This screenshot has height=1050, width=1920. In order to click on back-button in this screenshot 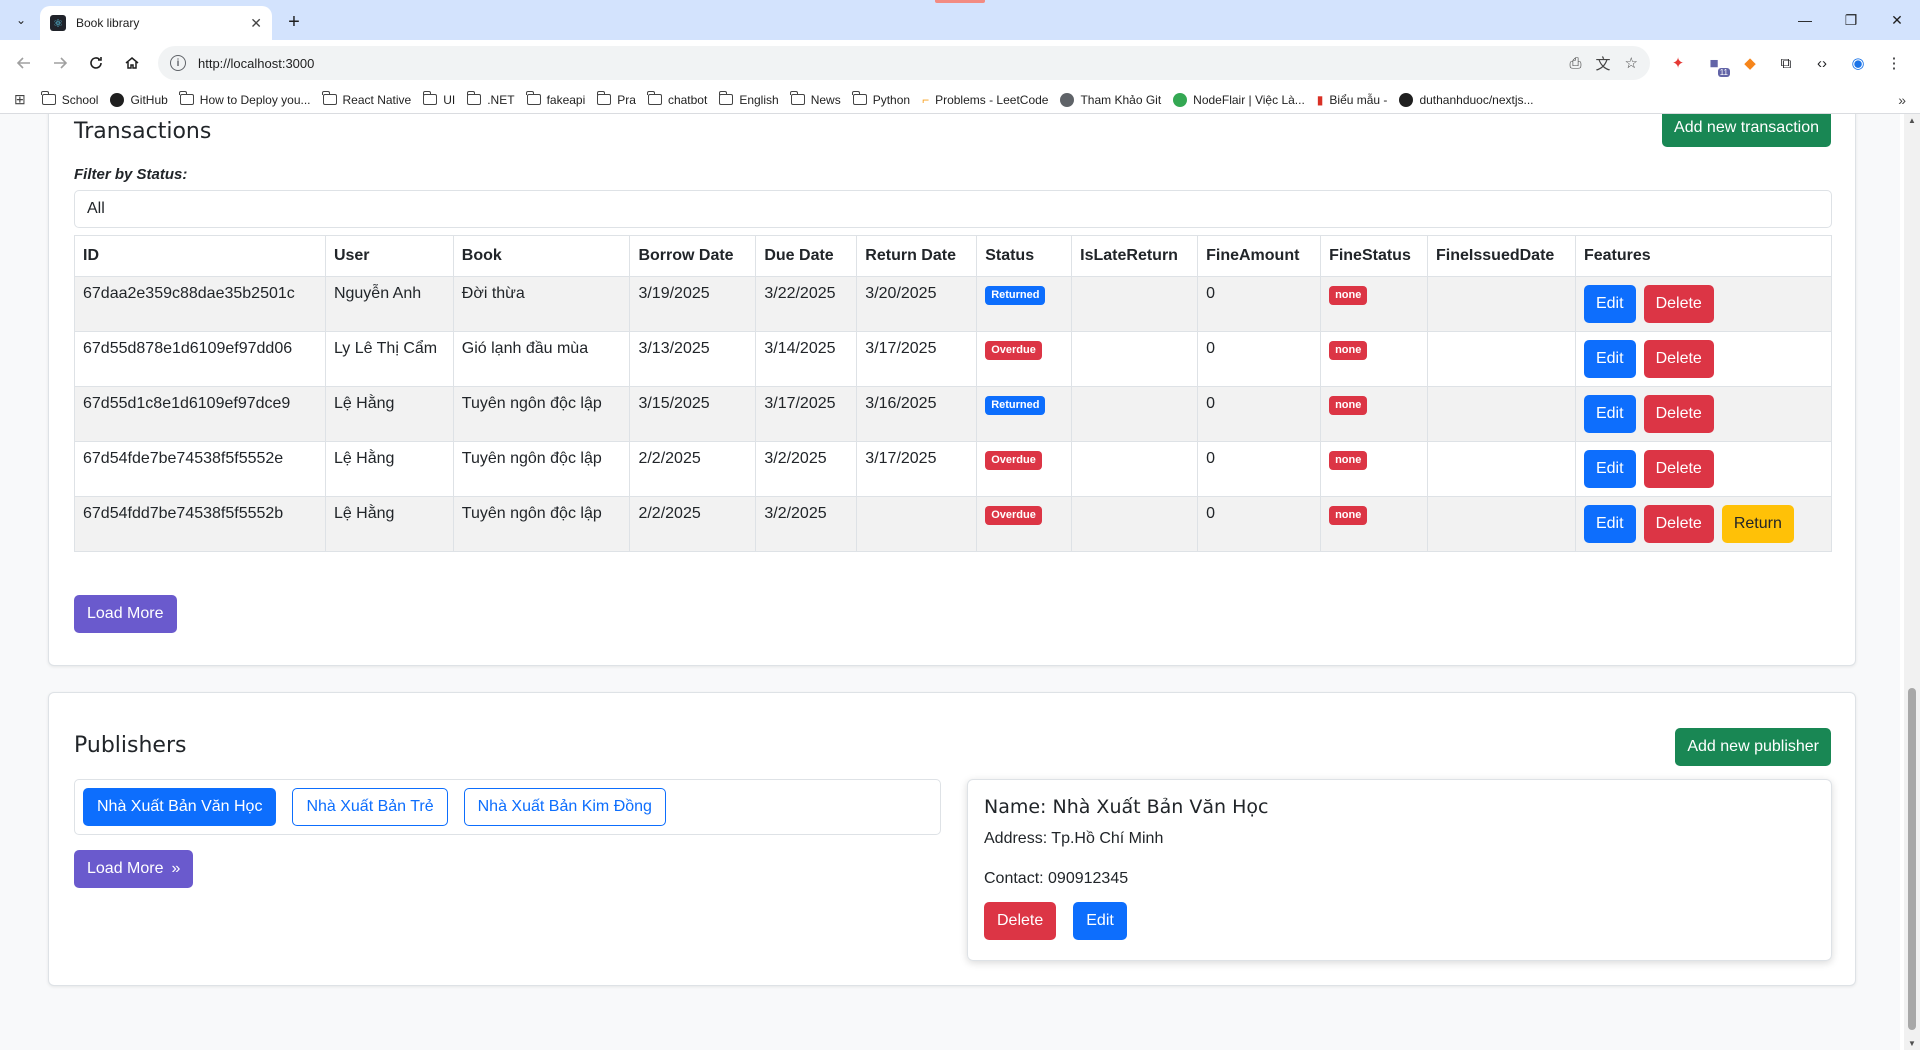, I will do `click(24, 63)`.